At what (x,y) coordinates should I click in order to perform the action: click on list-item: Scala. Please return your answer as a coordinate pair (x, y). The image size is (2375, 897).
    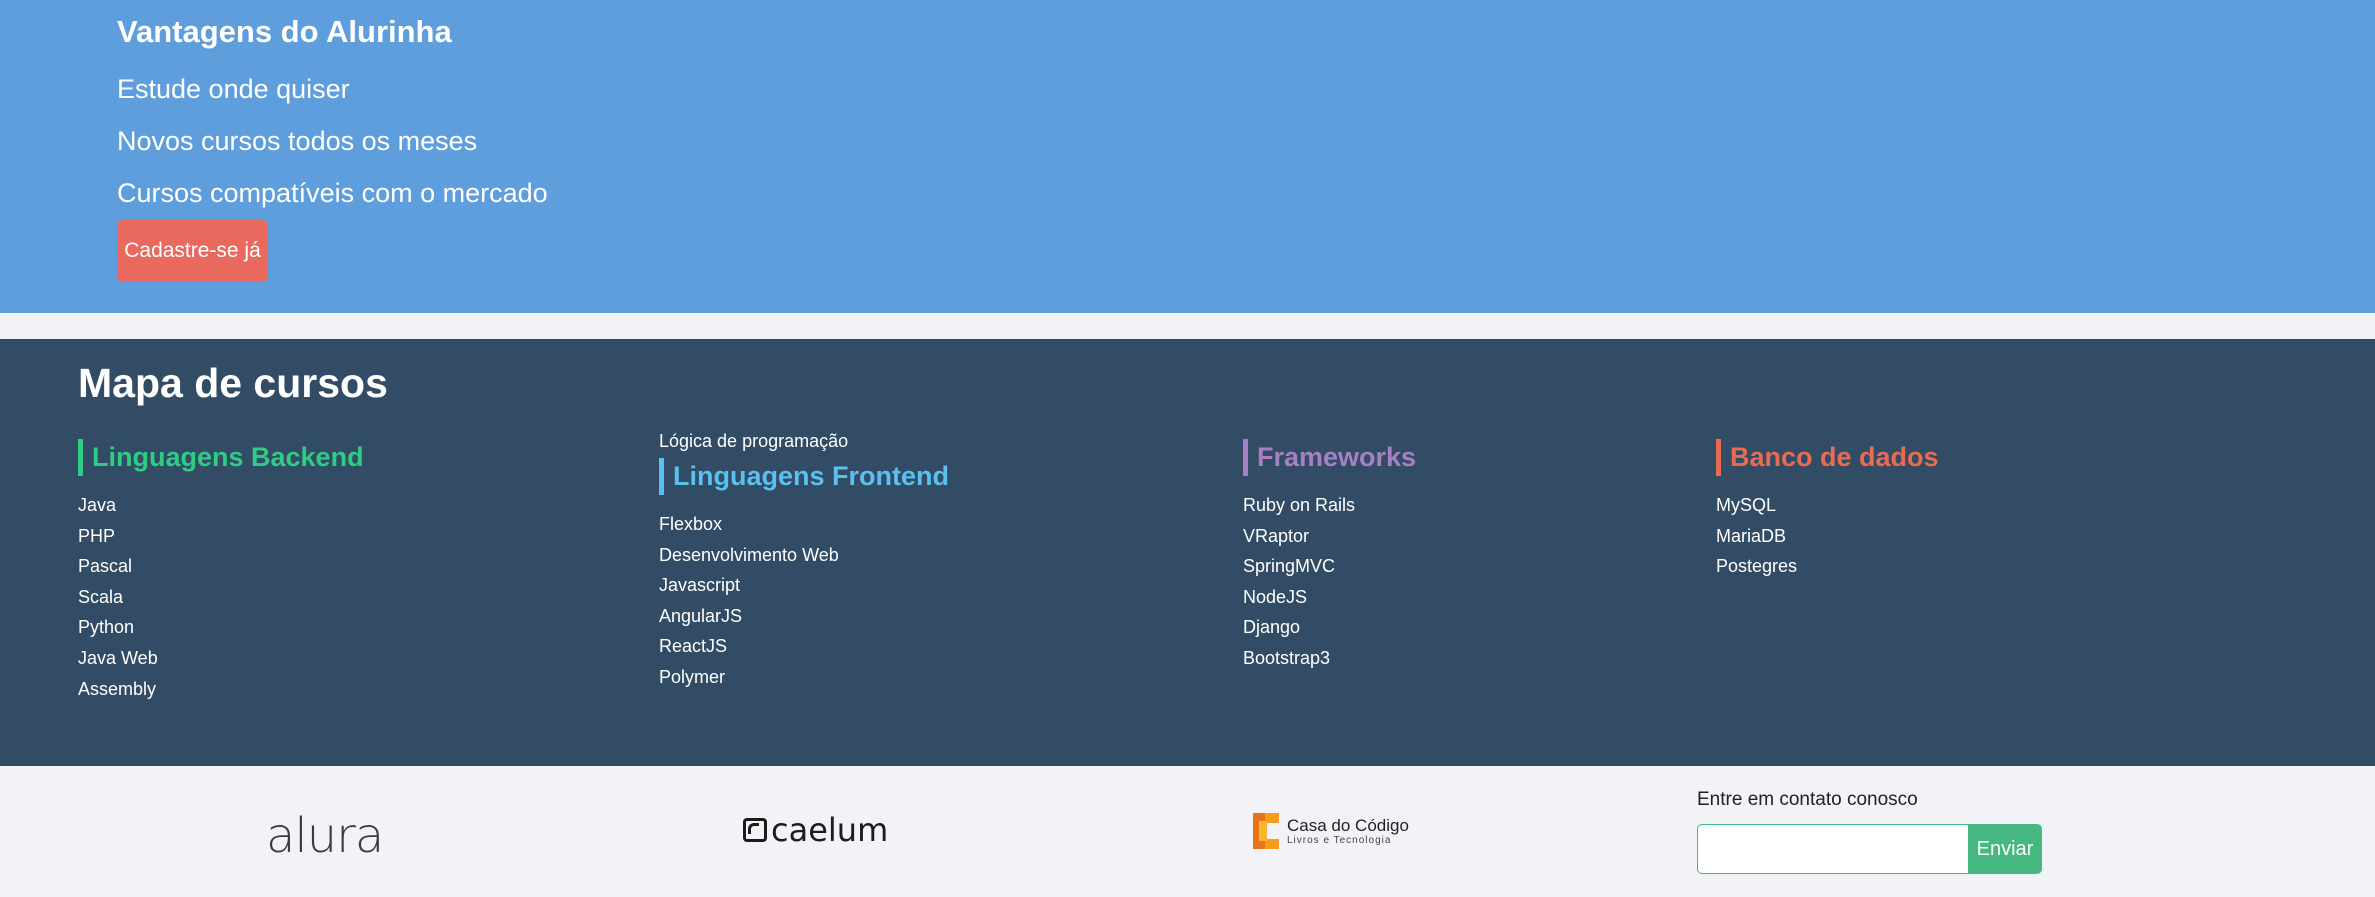
    Looking at the image, I should click on (221, 597).